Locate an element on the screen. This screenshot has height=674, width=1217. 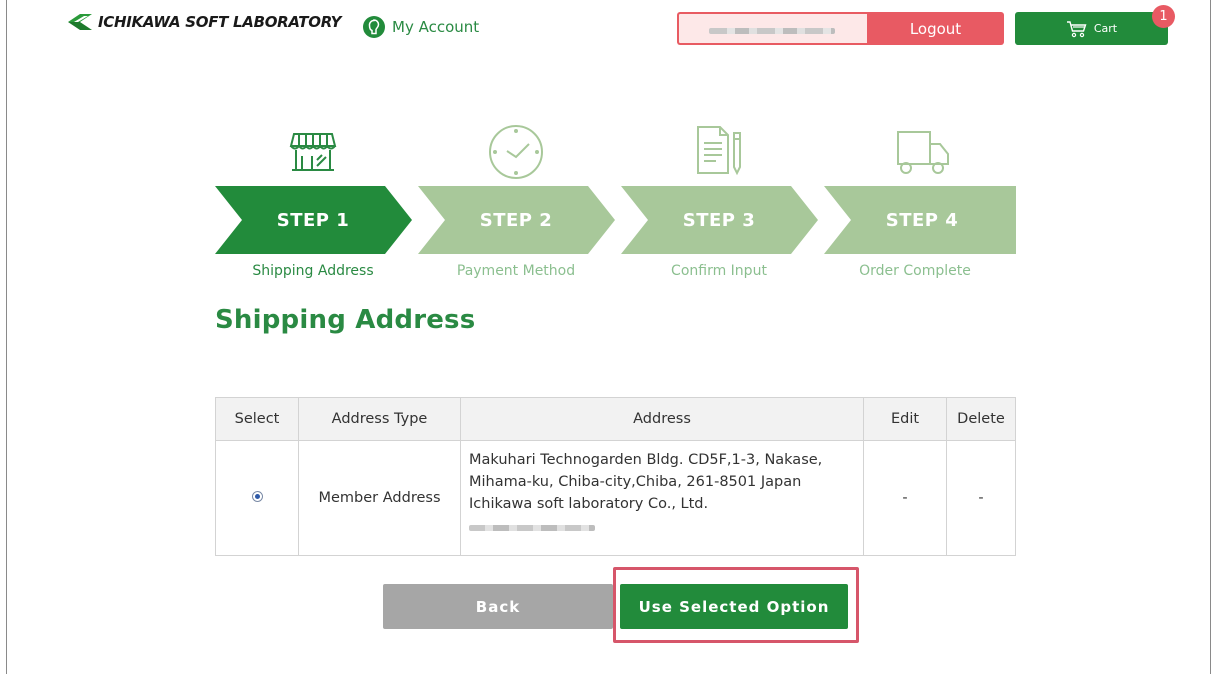
account-icon is located at coordinates (374, 27).